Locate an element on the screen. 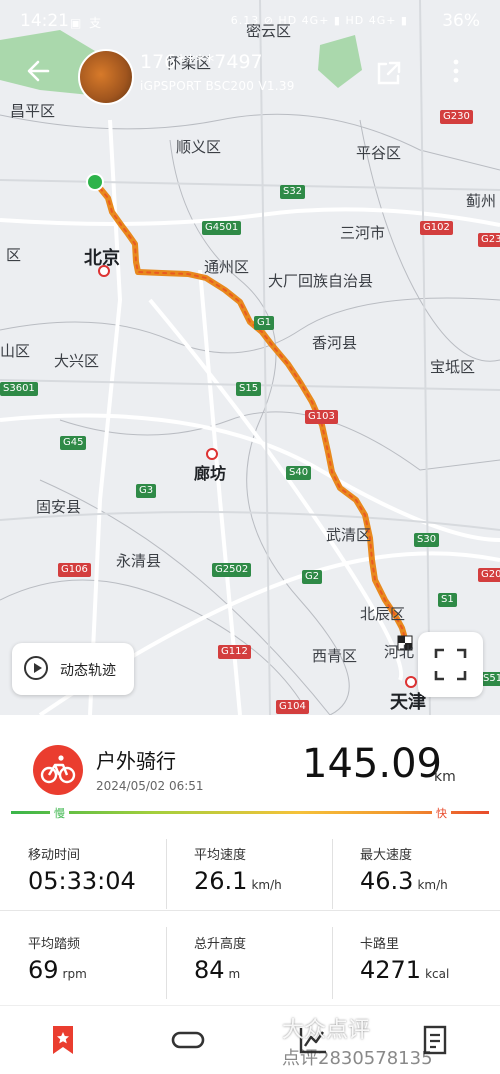 The image size is (500, 1074). stat-max-speed: 最大速度 46.3 km/h is located at coordinates (415, 879).